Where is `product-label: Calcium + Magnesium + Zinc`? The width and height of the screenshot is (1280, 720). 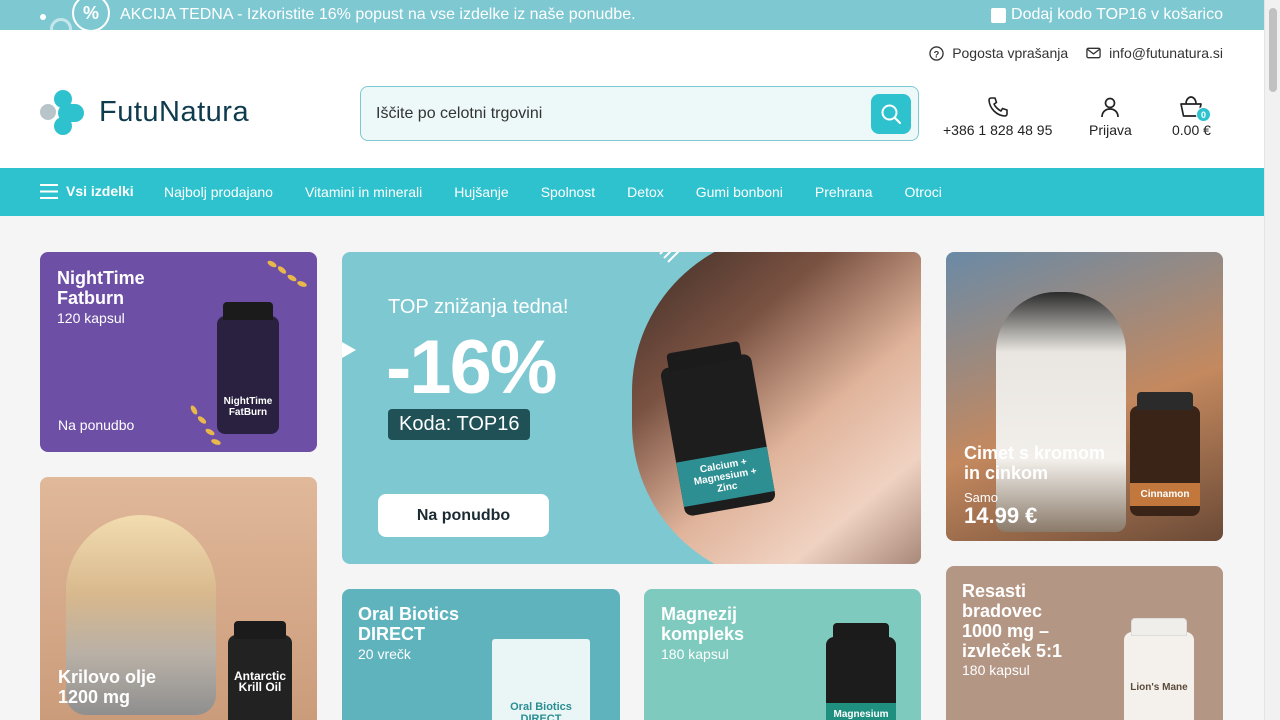 product-label: Calcium + Magnesium + Zinc is located at coordinates (725, 477).